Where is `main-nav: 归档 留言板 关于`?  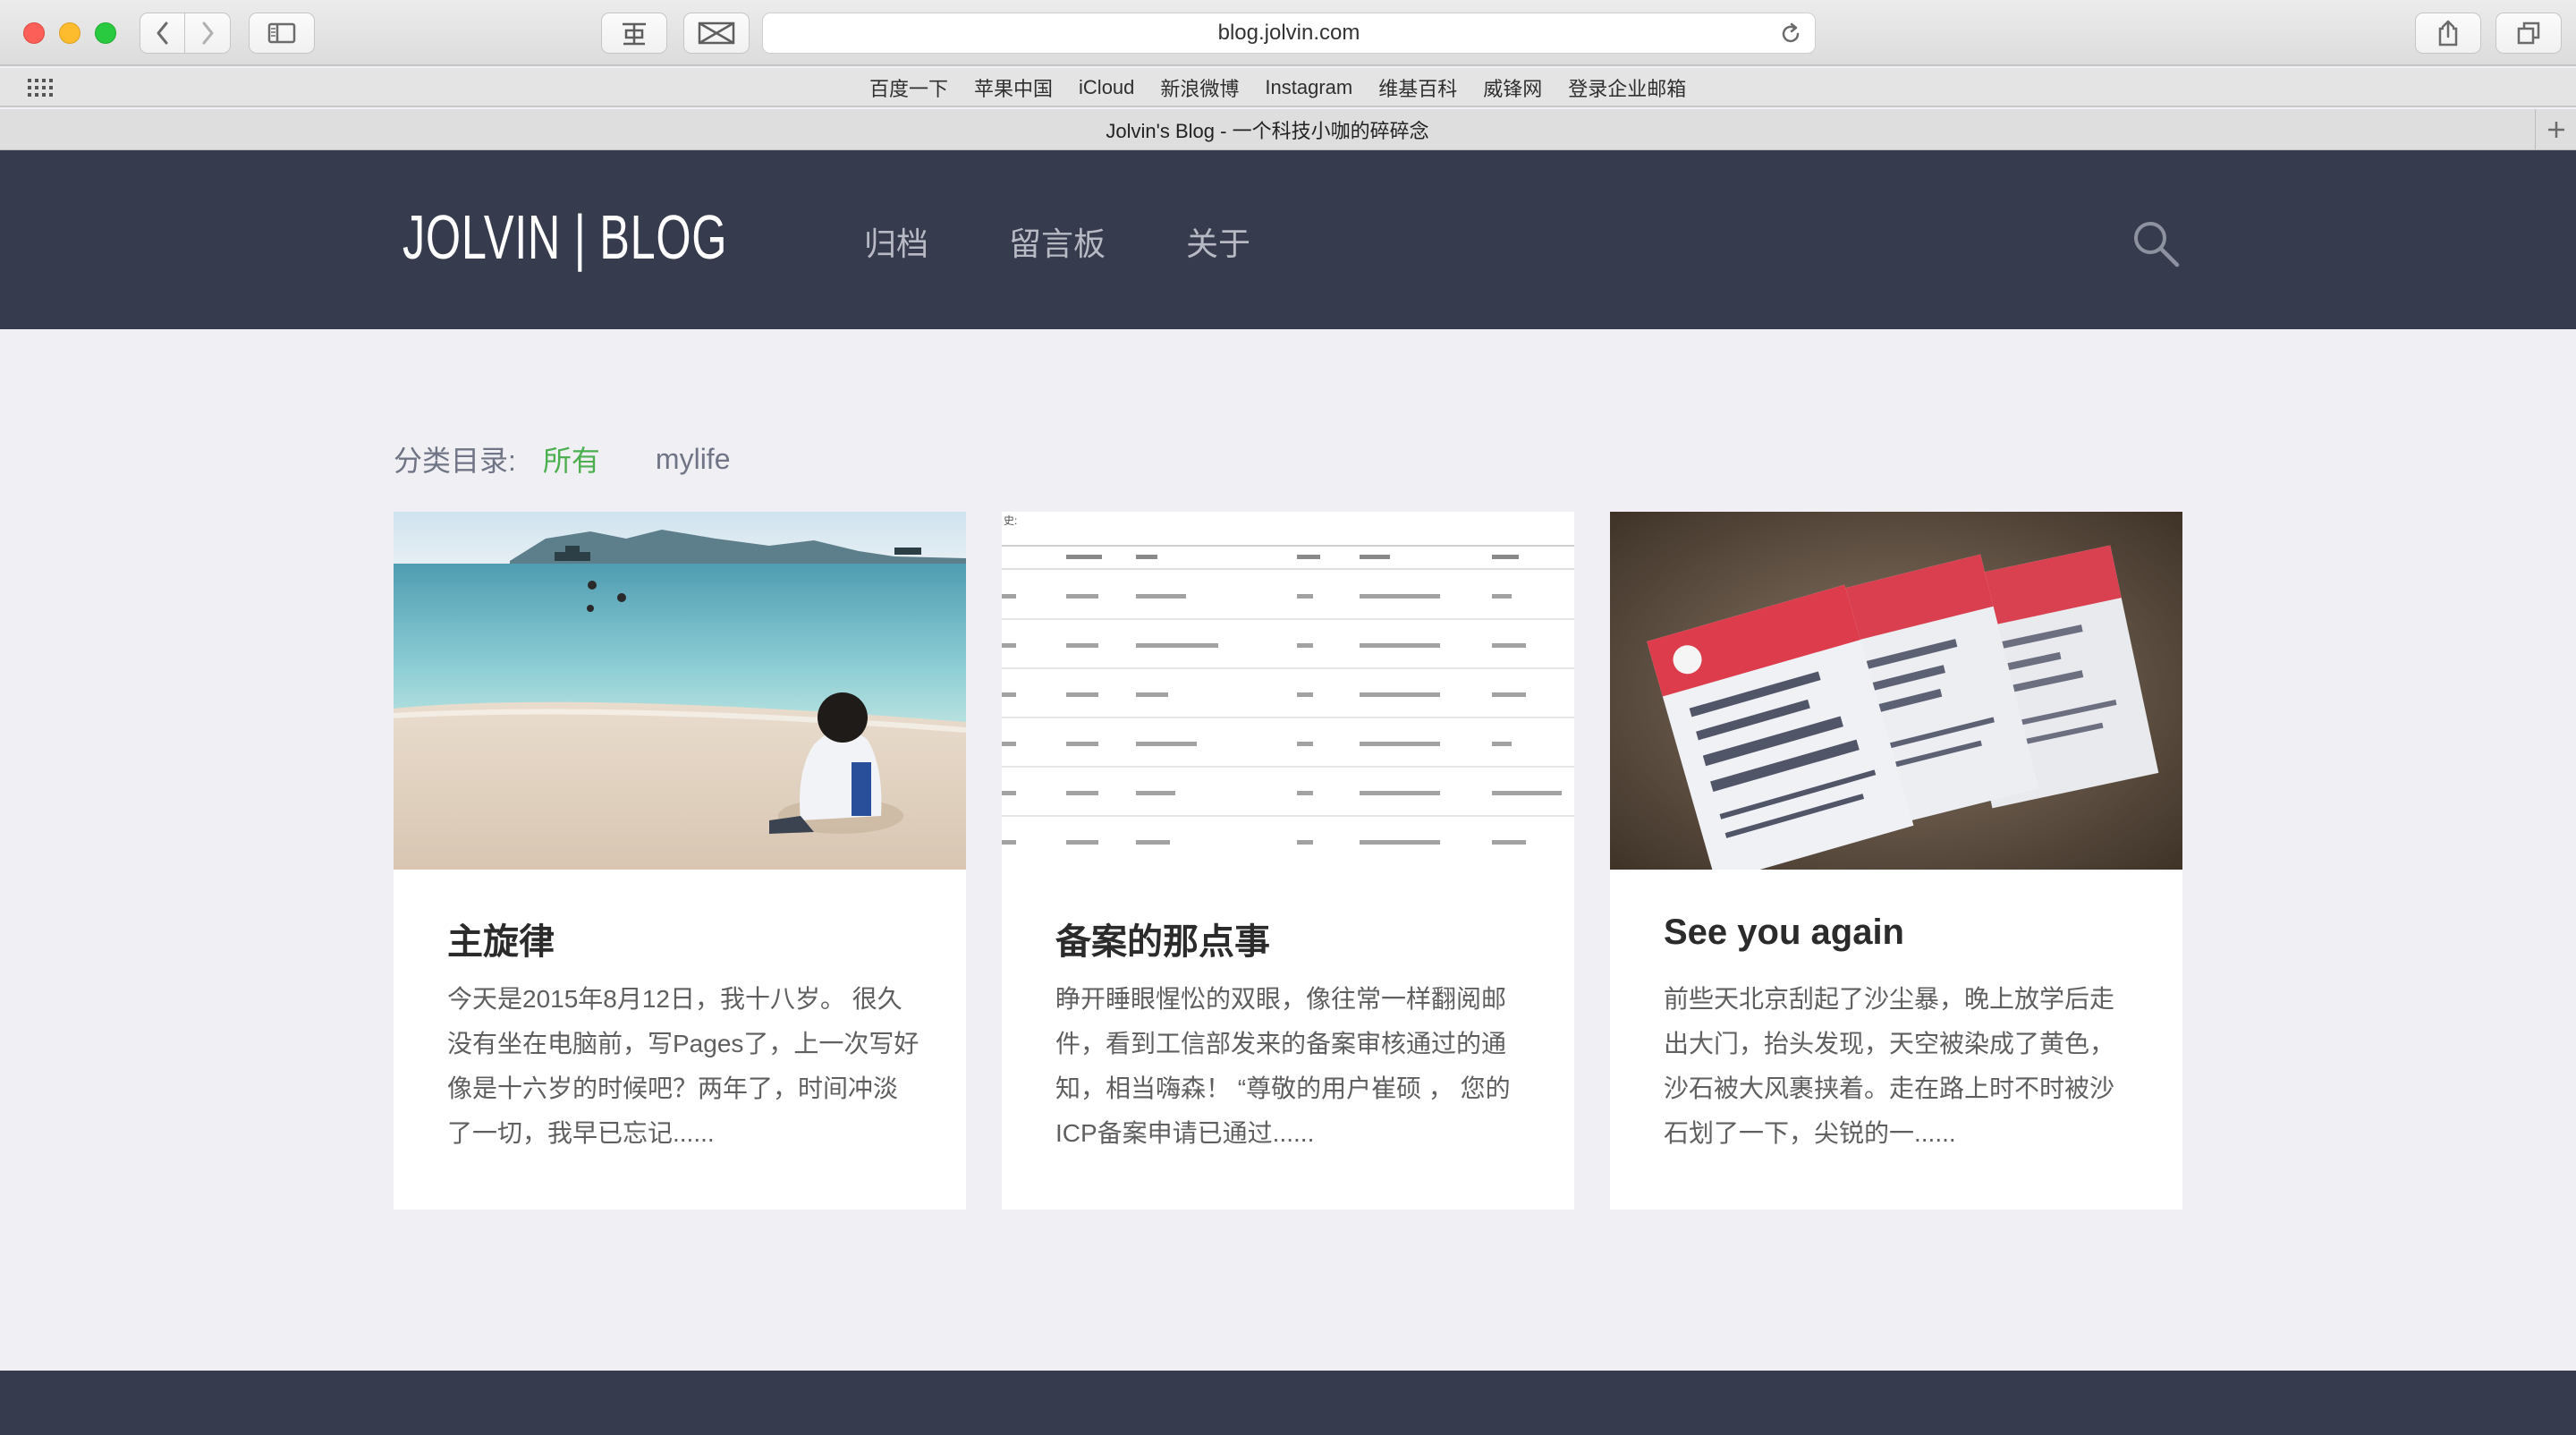
main-nav: 归档 留言板 关于 is located at coordinates (1057, 241).